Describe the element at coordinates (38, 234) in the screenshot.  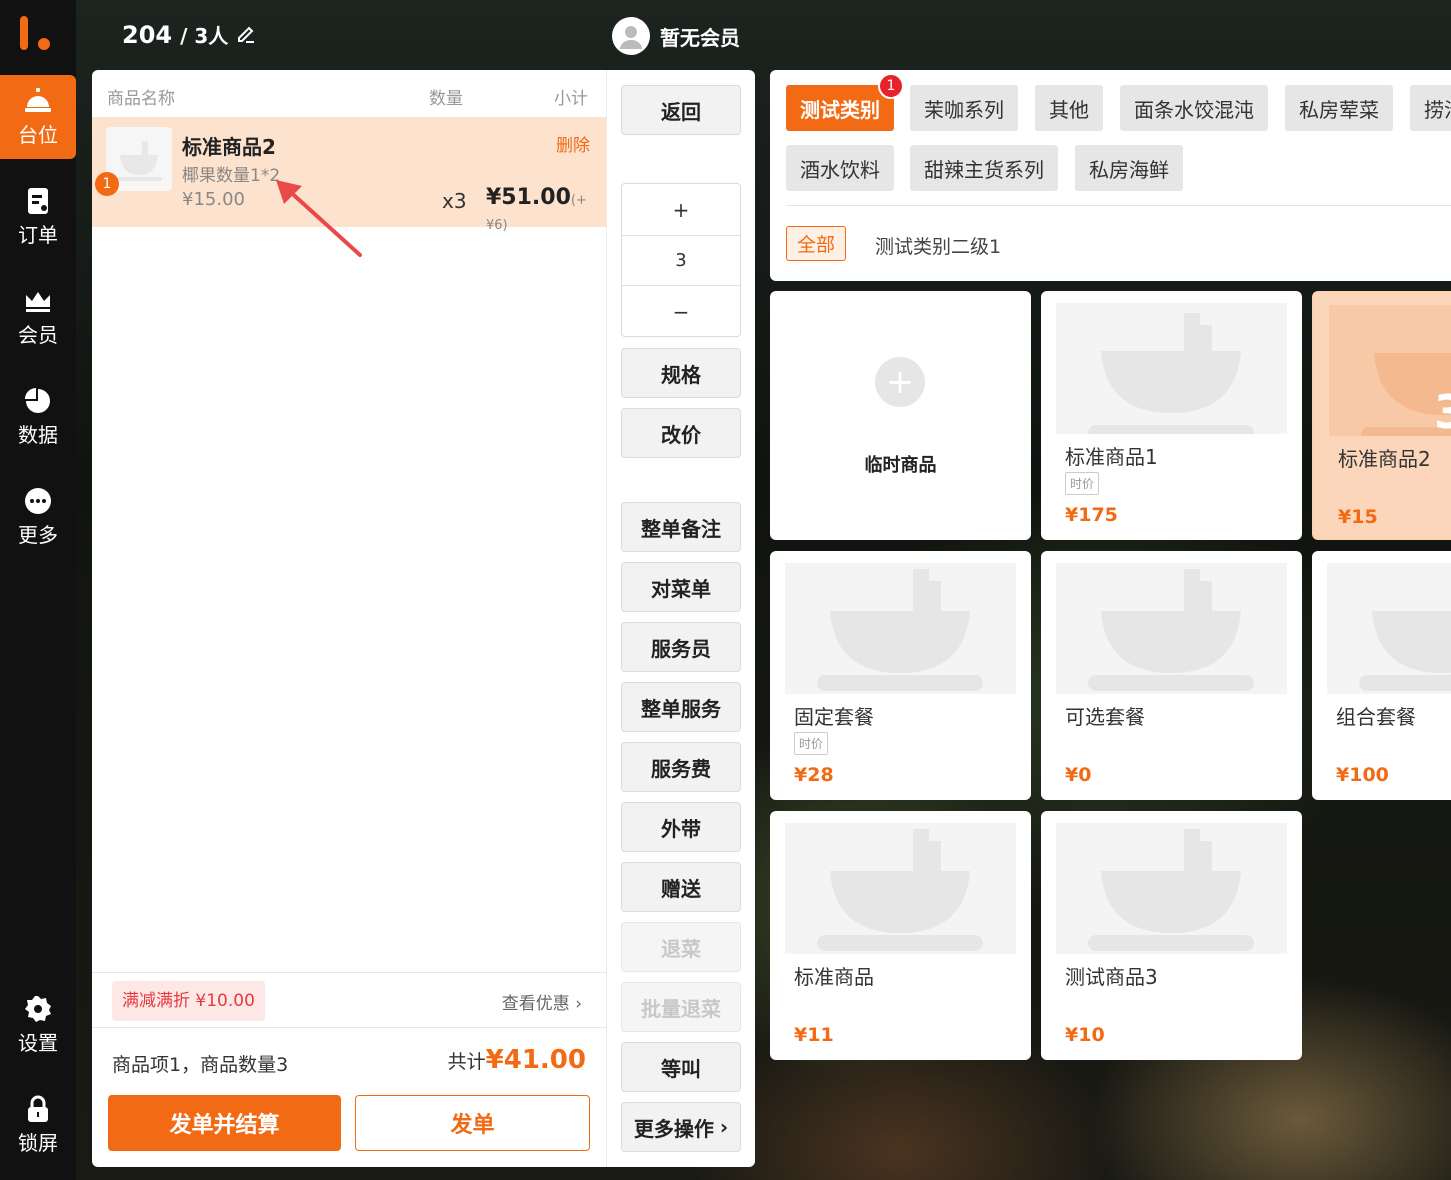
I see `nav-label: 订单` at that location.